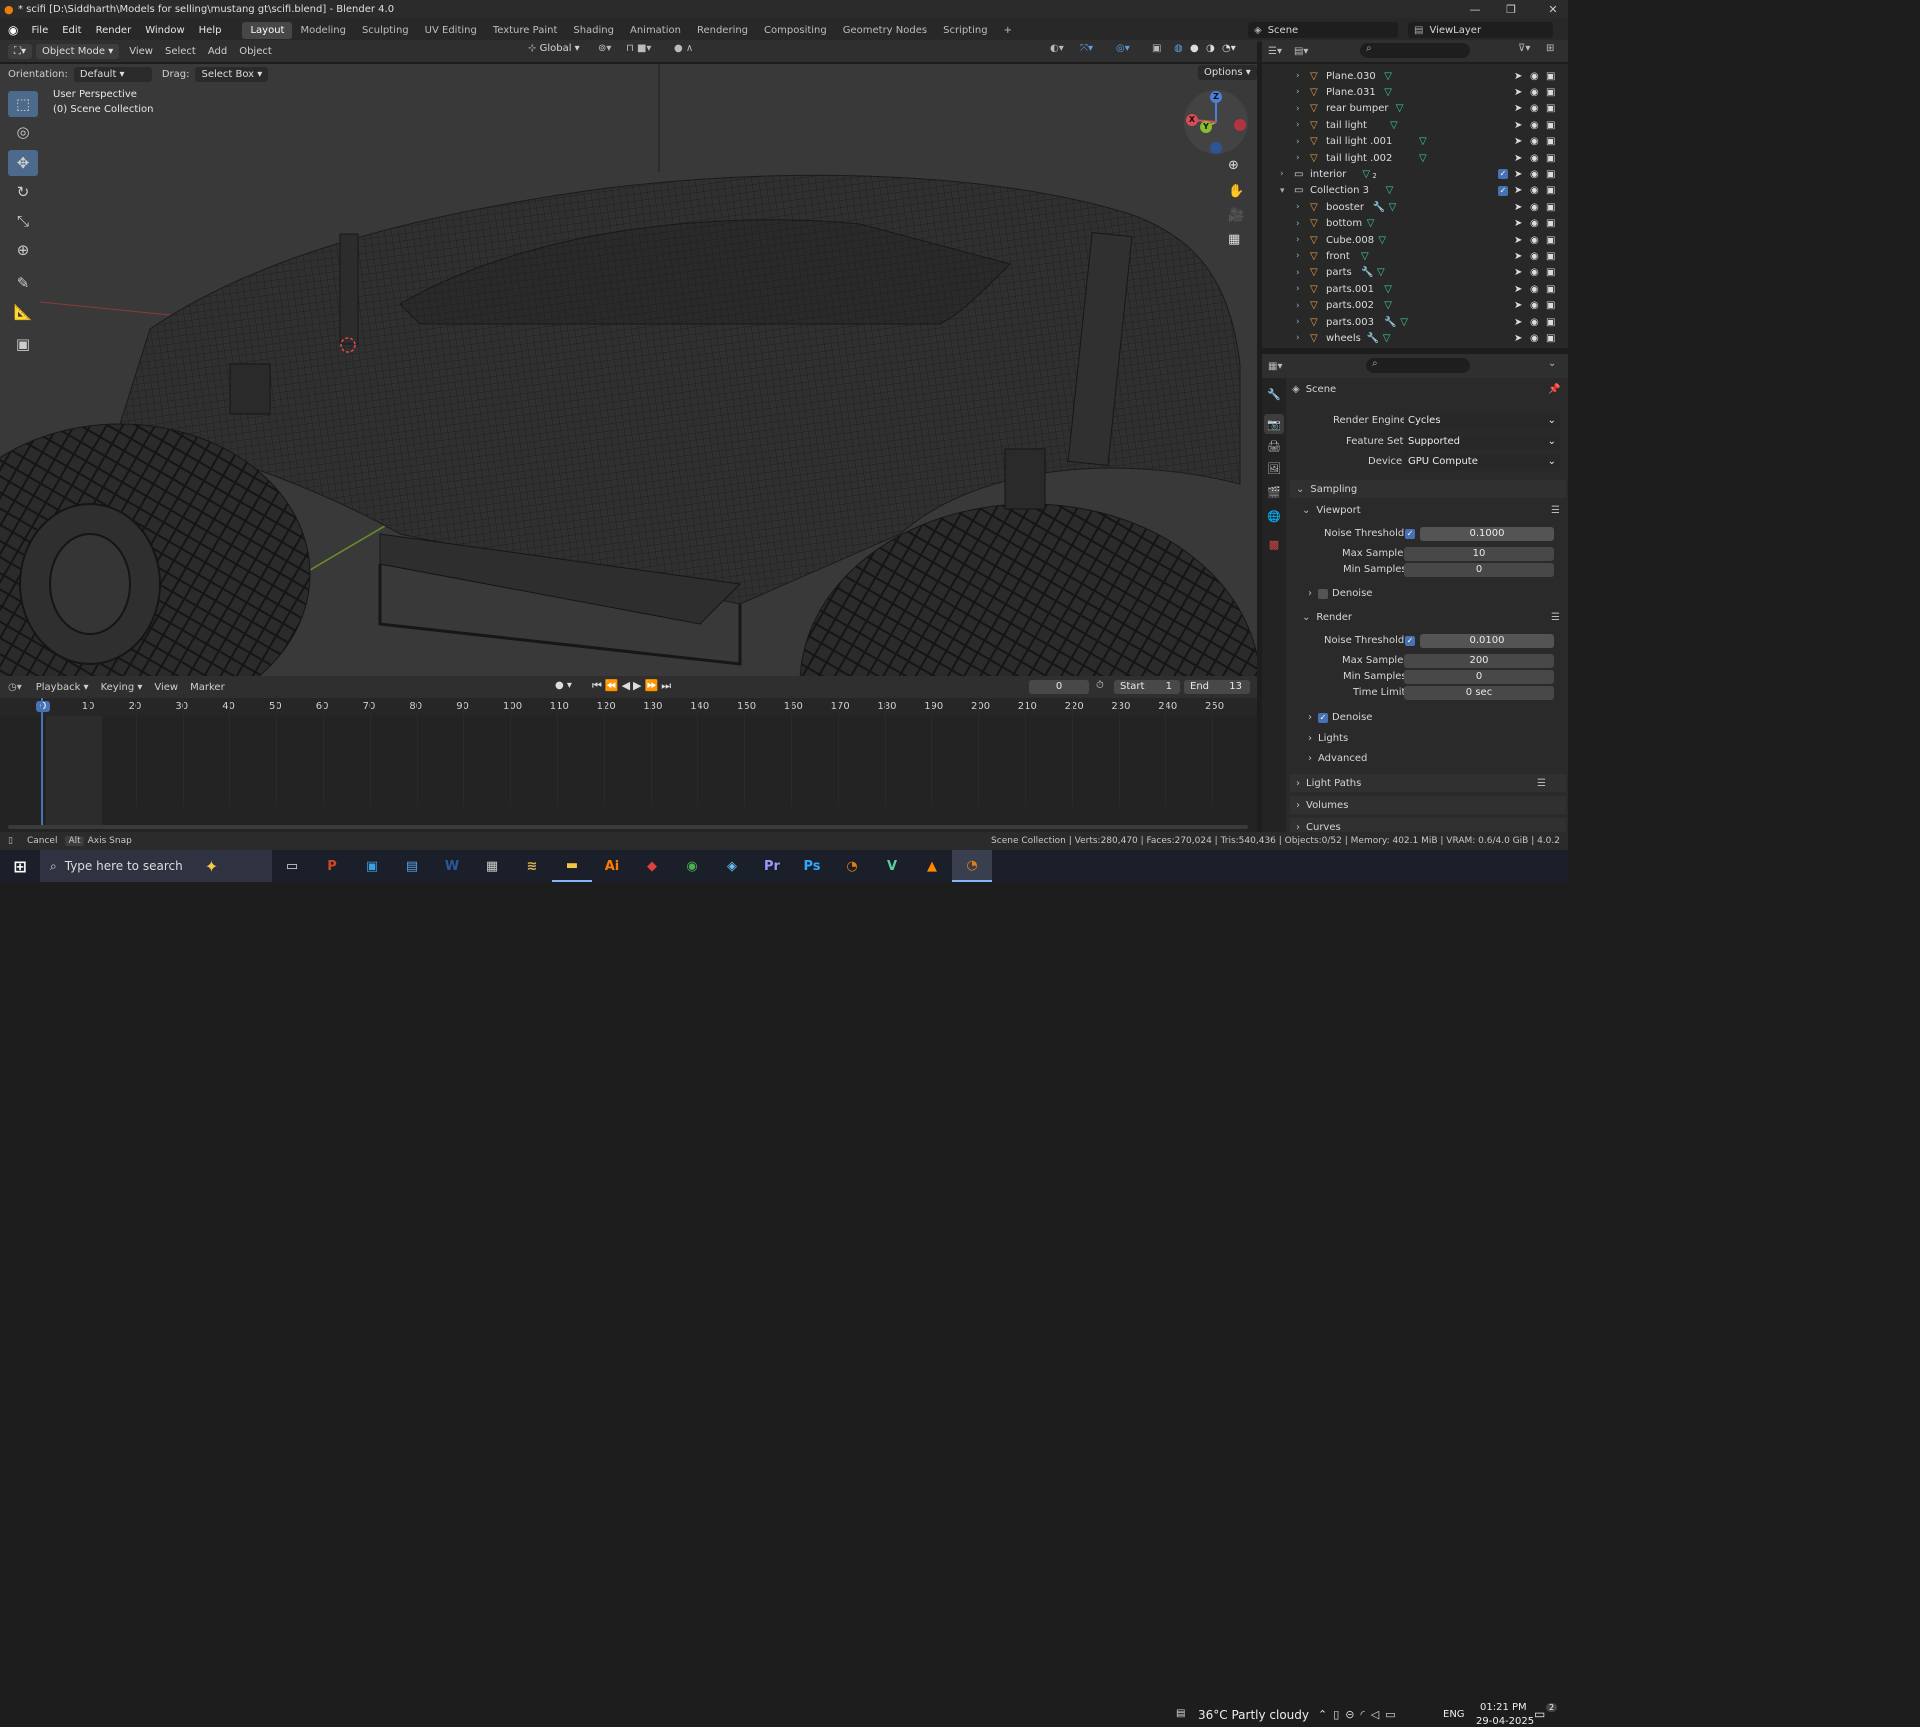 The image size is (1920, 1727). Describe the element at coordinates (795, 30) in the screenshot. I see `tab-compositing: Compositing` at that location.